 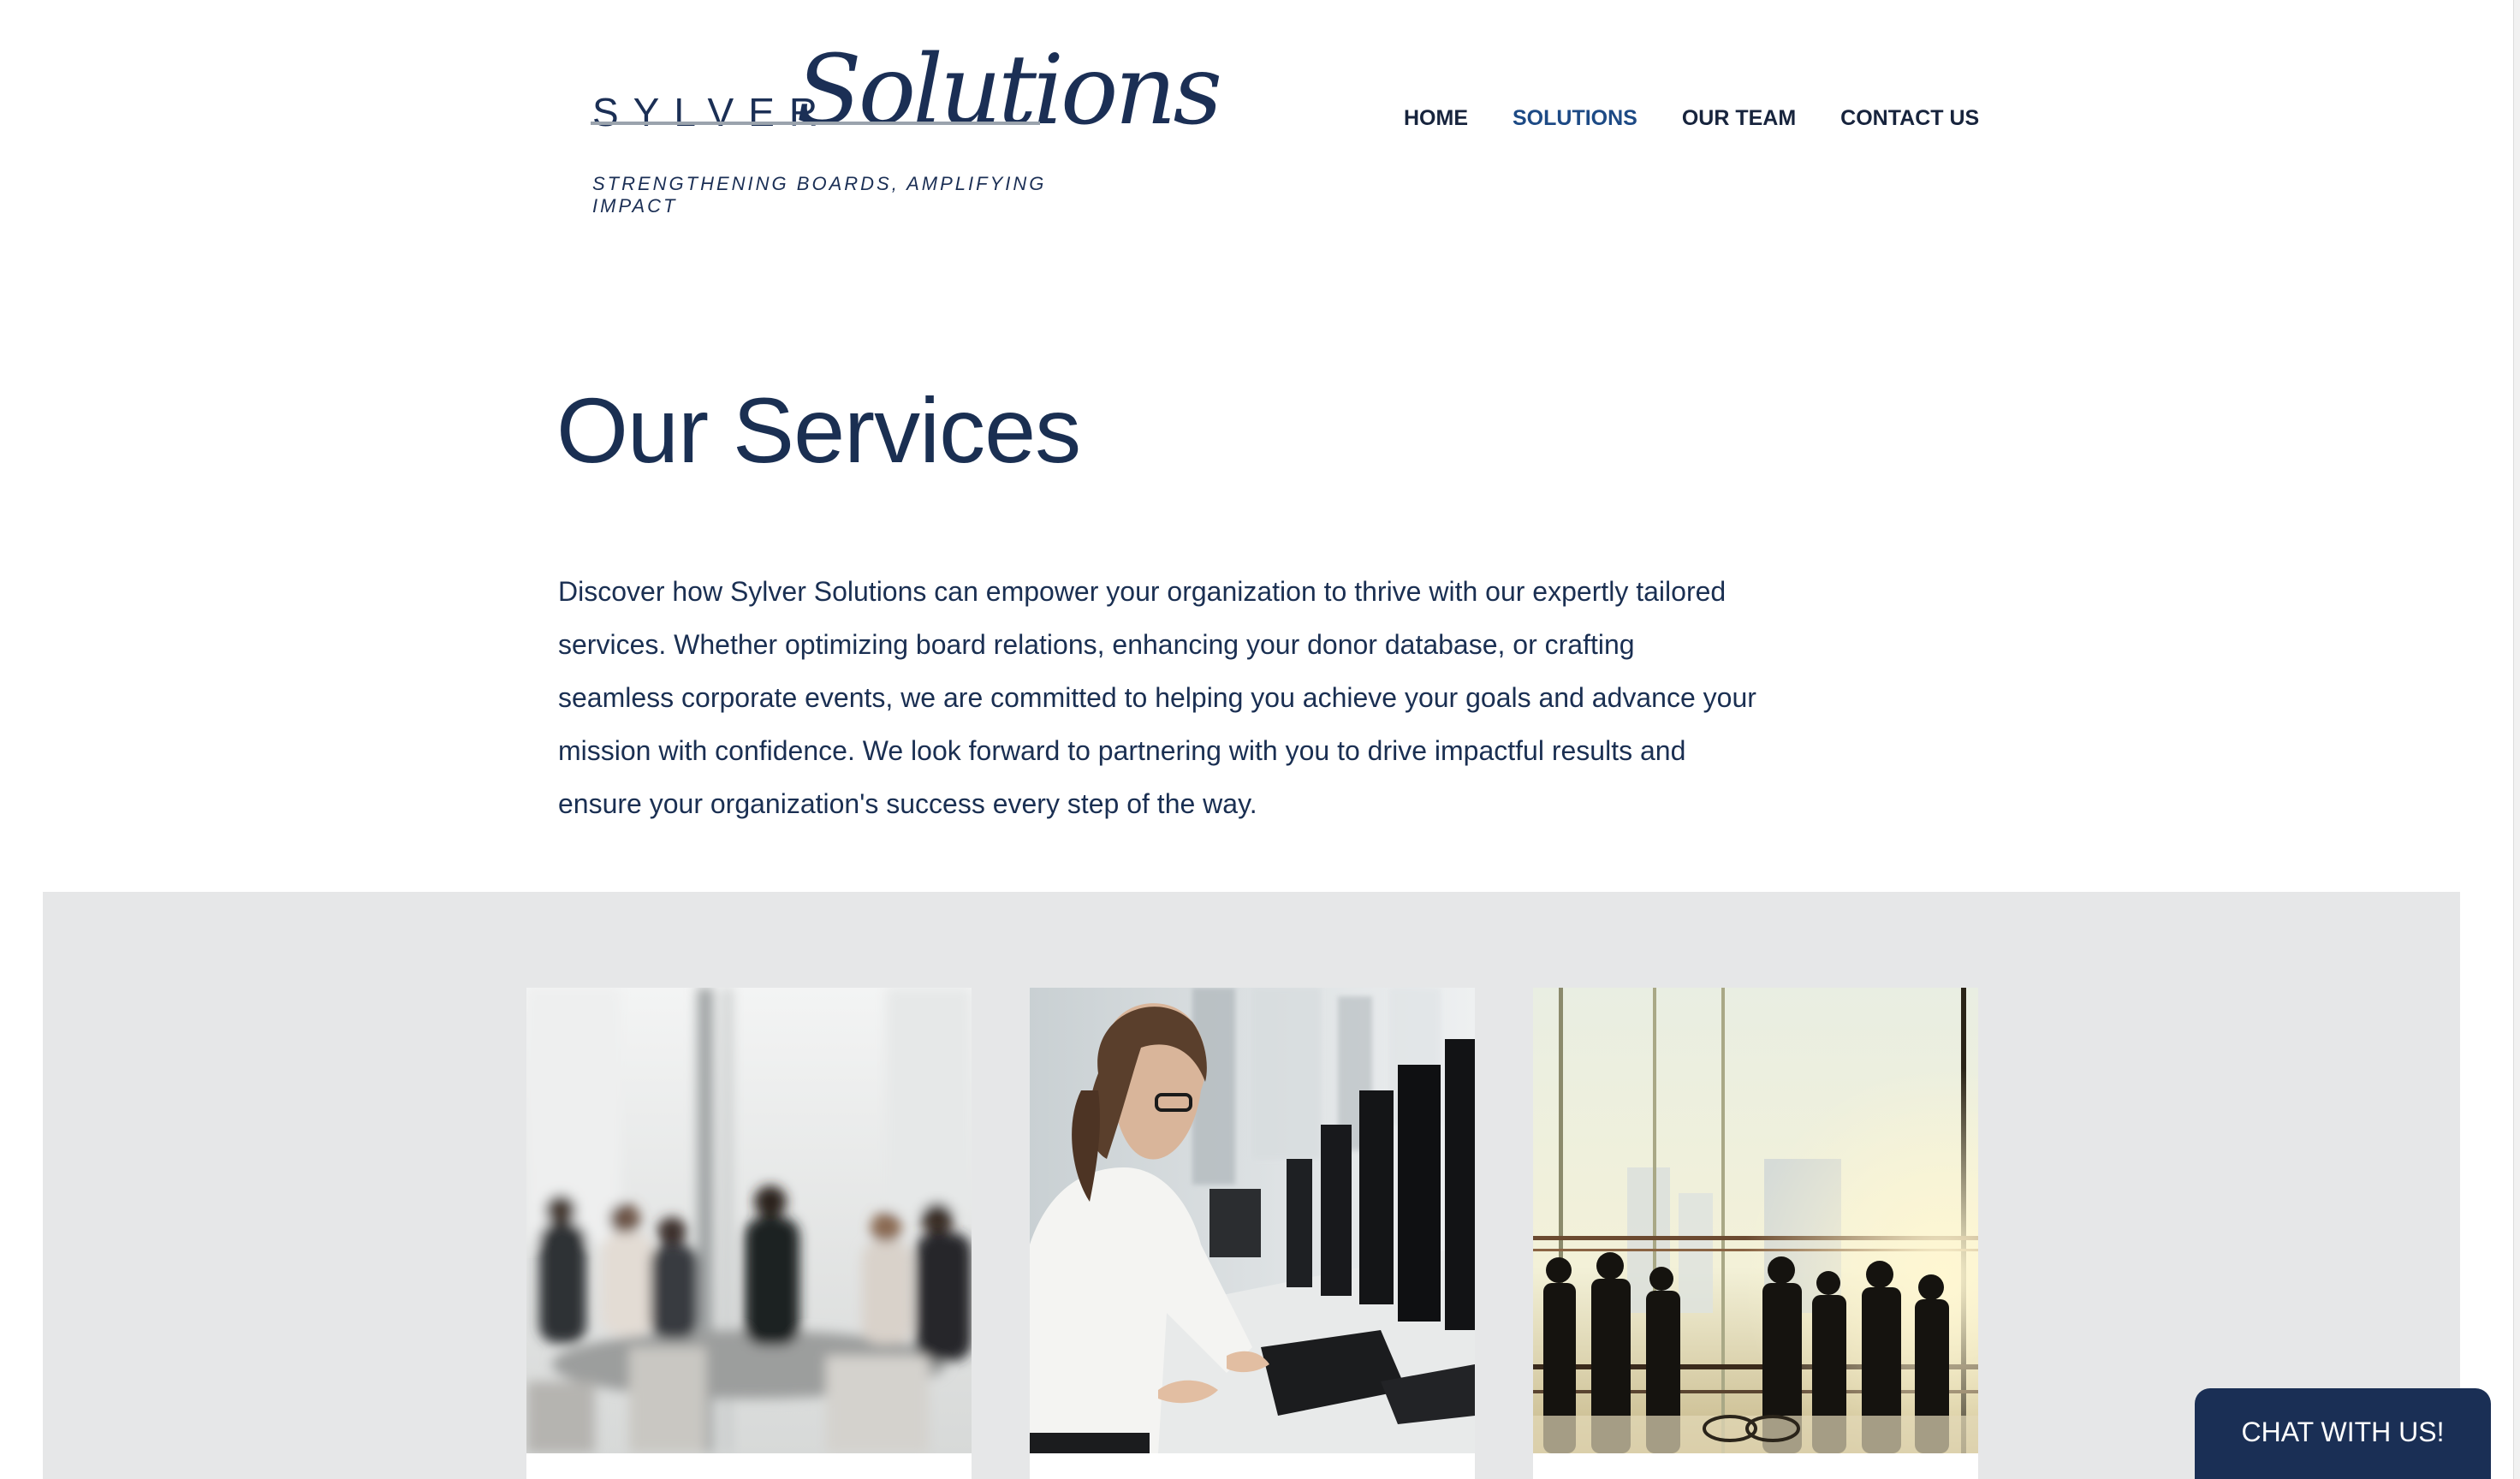 I want to click on service-card-events, so click(x=1755, y=1233).